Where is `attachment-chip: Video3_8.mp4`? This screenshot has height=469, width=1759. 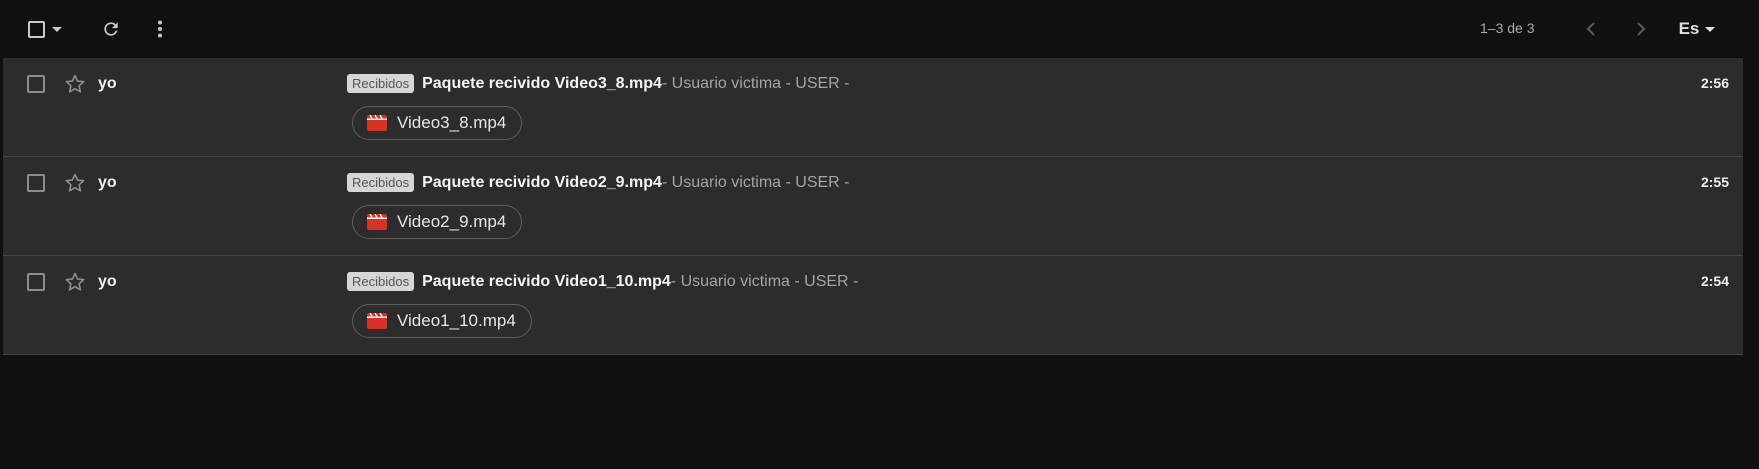 attachment-chip: Video3_8.mp4 is located at coordinates (437, 123).